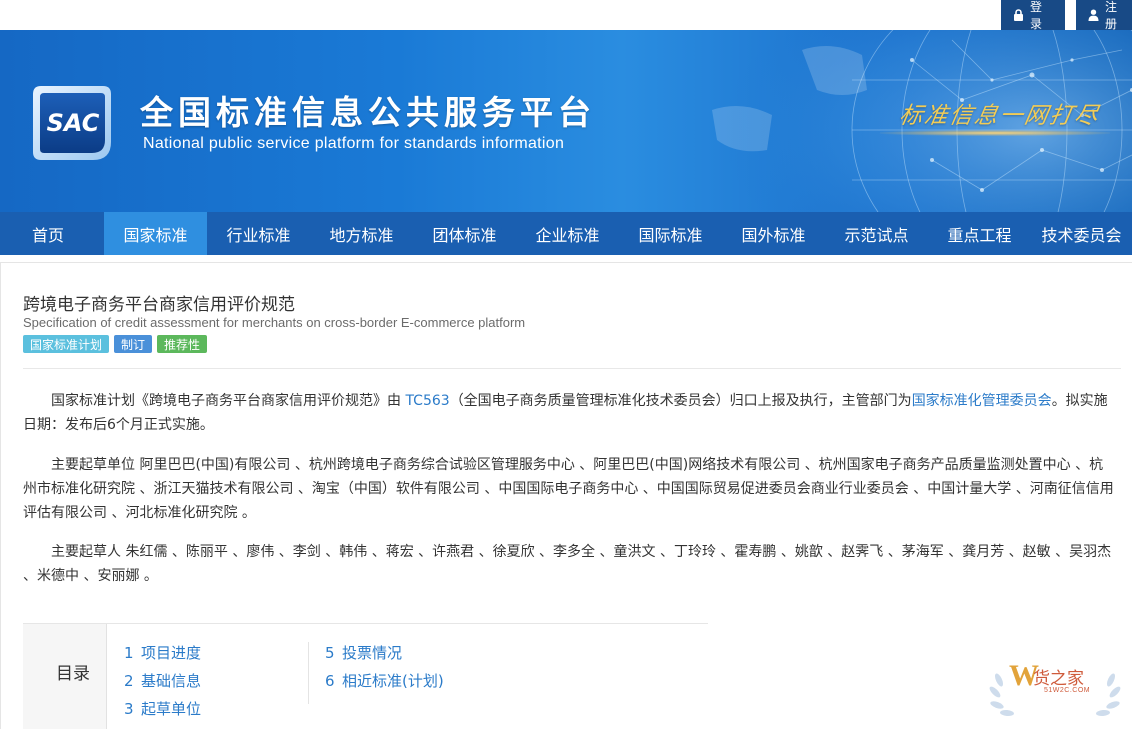 The image size is (1132, 729). Describe the element at coordinates (171, 681) in the screenshot. I see `toc-item-label: 基础信息` at that location.